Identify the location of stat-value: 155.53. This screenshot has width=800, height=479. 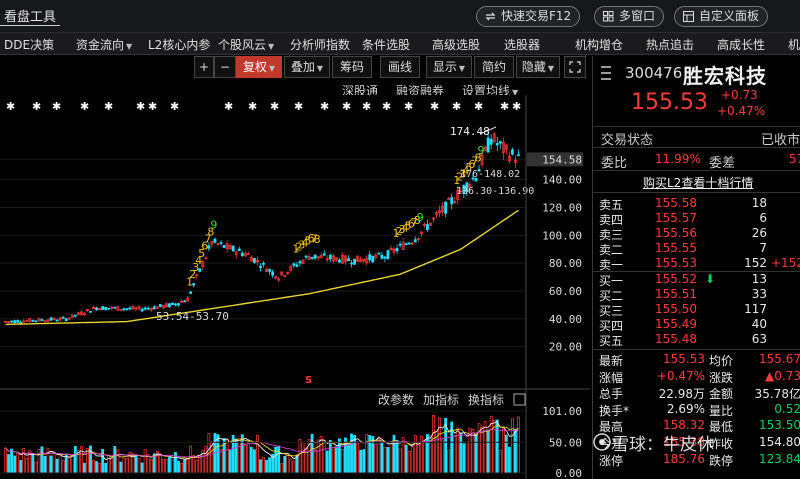
(684, 359).